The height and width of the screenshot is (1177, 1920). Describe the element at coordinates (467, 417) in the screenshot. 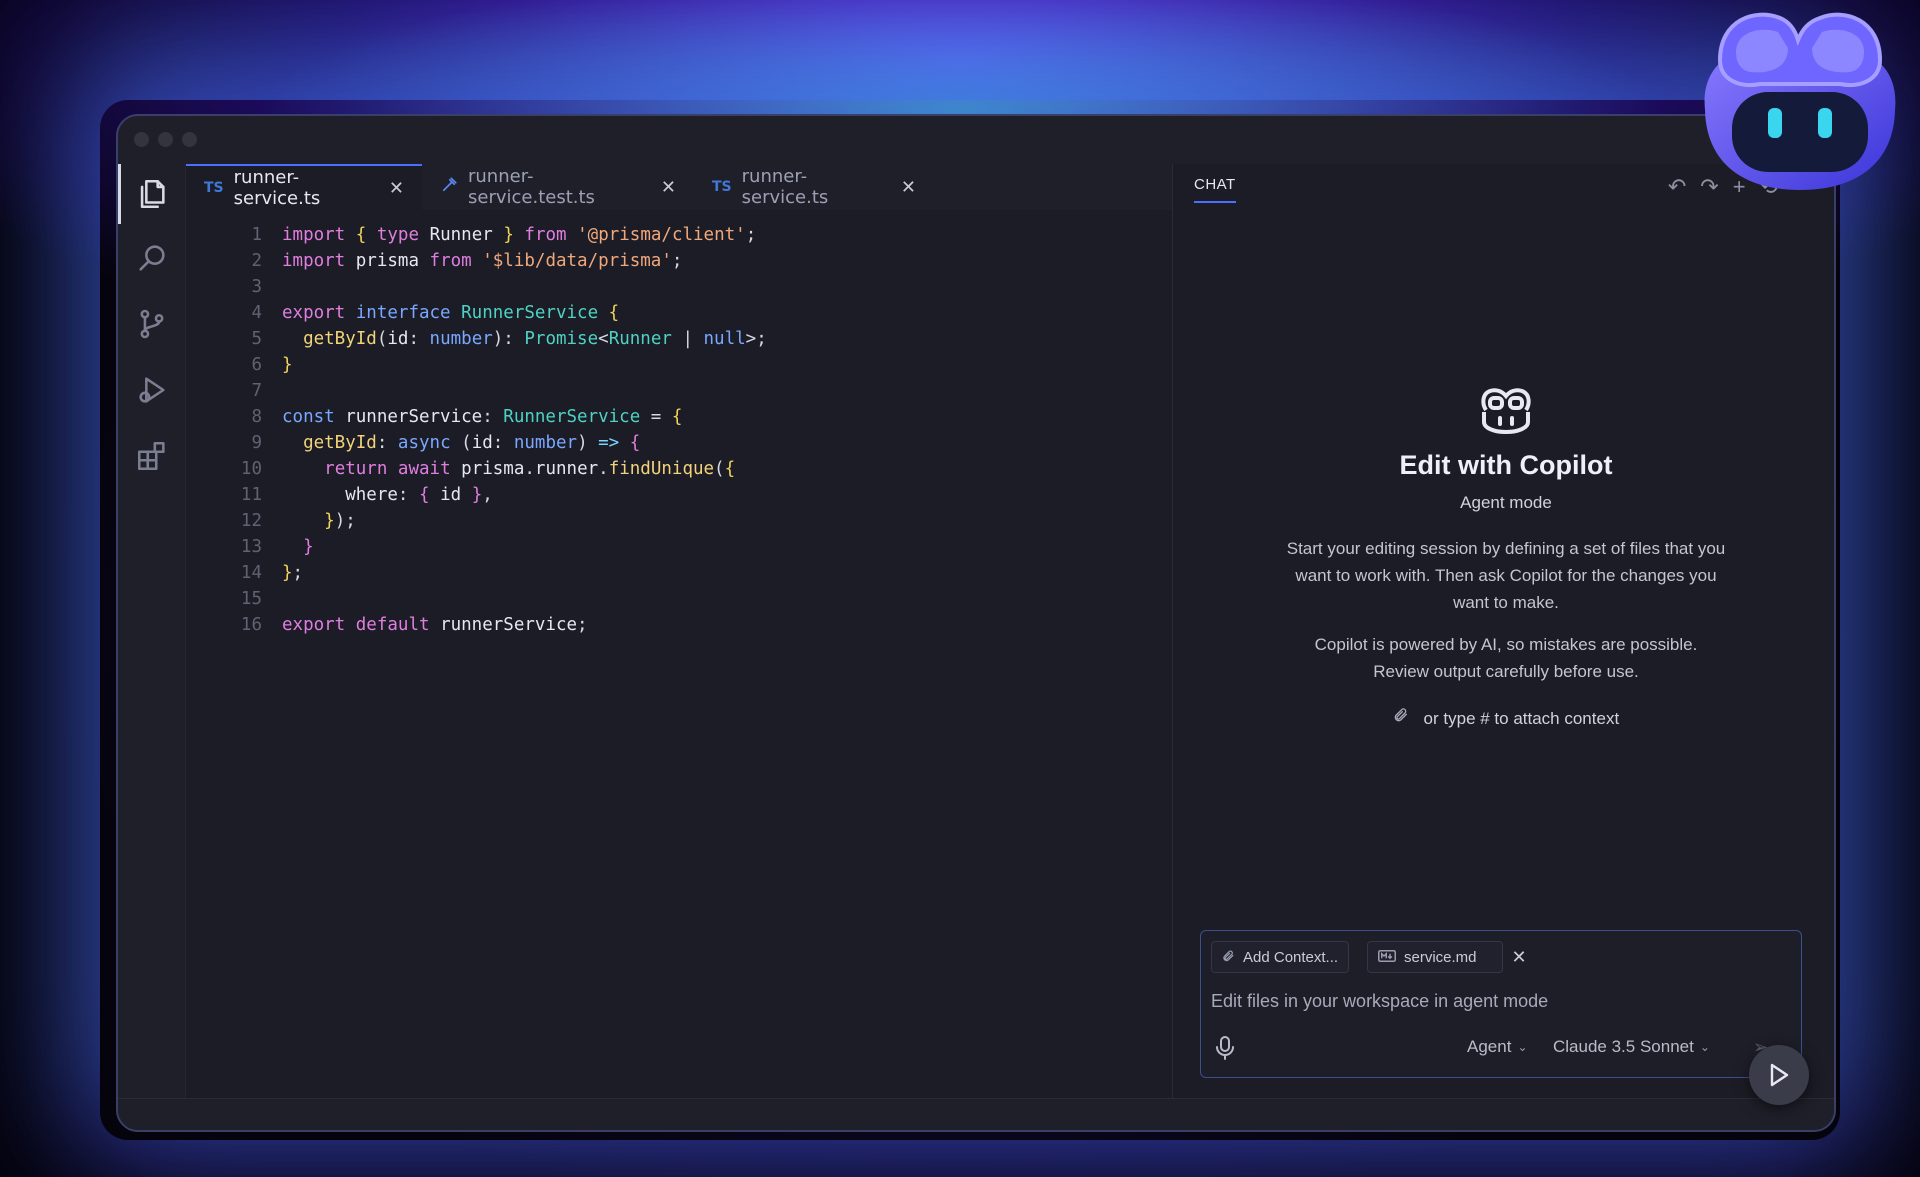

I see `code-line: 8 const runnerService: RunnerService = {` at that location.